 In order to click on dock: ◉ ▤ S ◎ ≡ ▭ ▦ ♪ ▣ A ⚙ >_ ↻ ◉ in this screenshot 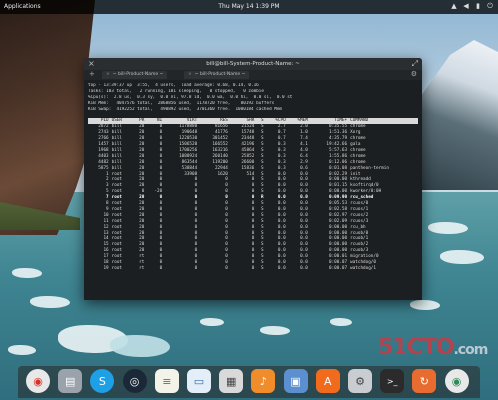, I will do `click(249, 382)`.